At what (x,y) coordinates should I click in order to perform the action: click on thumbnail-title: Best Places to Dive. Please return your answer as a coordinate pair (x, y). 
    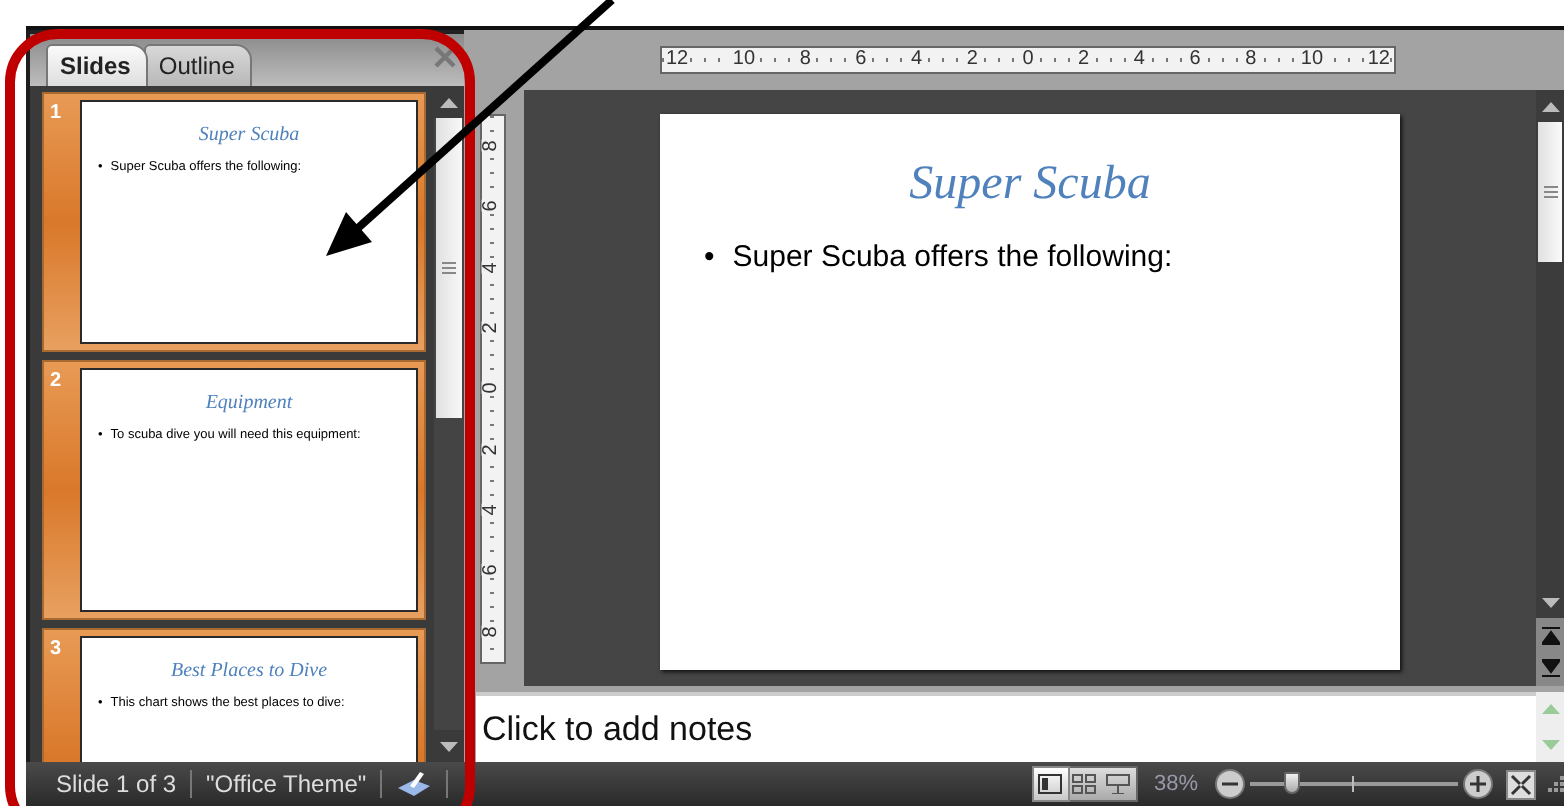
    Looking at the image, I should click on (249, 671).